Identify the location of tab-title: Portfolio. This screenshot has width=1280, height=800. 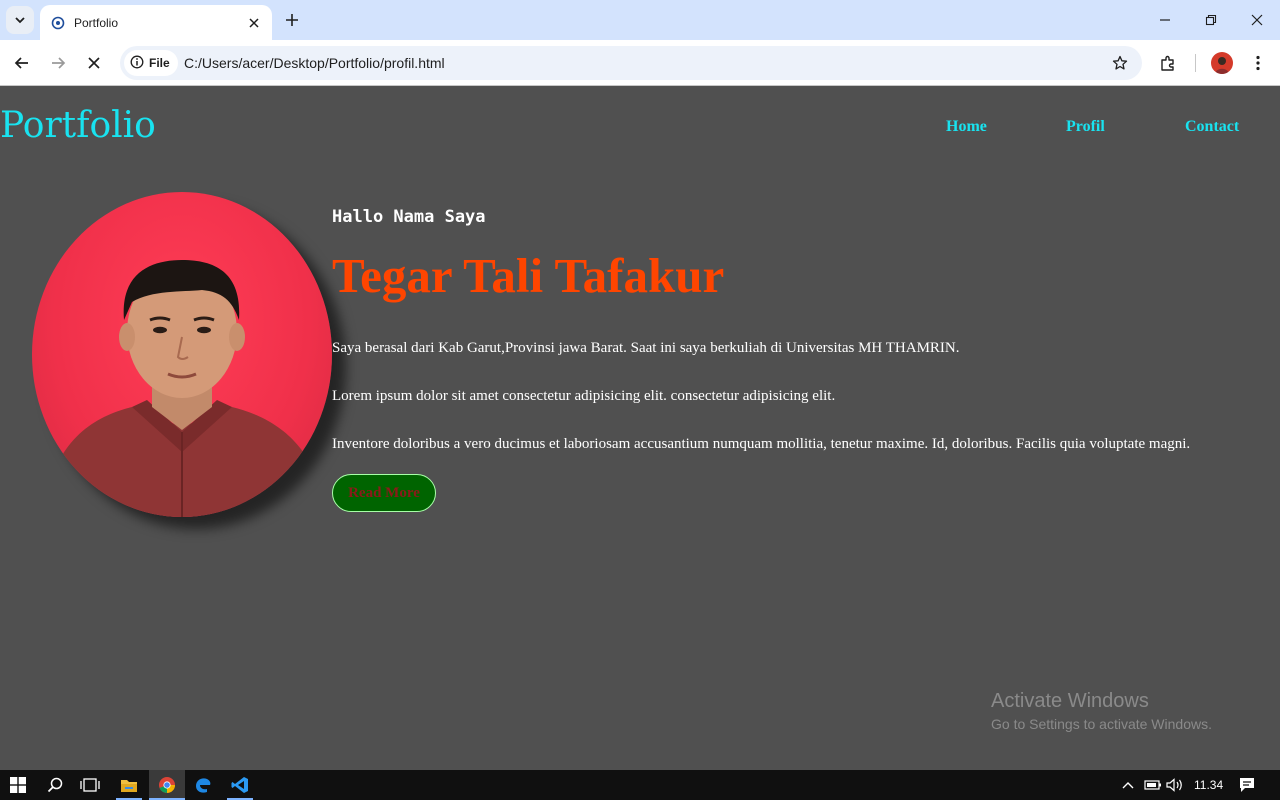
(96, 22).